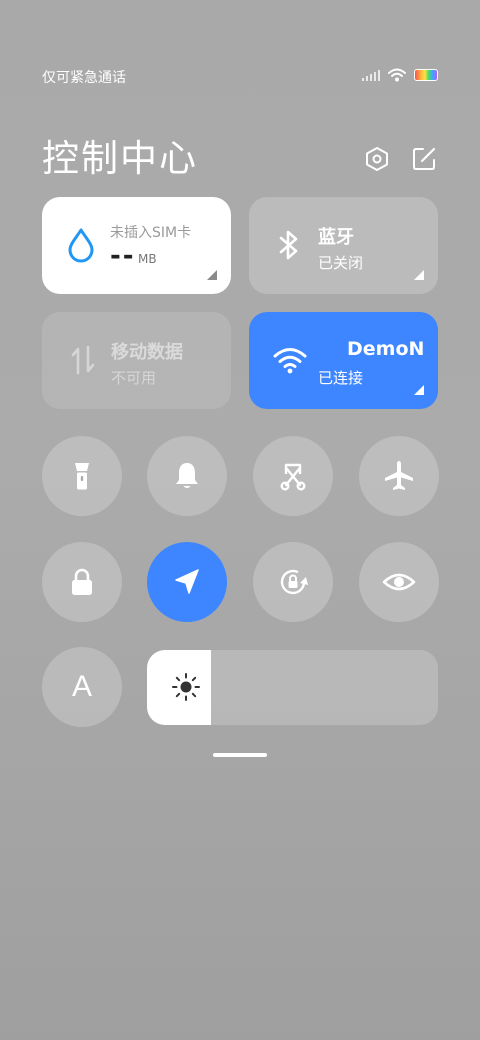  What do you see at coordinates (371, 75) in the screenshot?
I see `signal-icon` at bounding box center [371, 75].